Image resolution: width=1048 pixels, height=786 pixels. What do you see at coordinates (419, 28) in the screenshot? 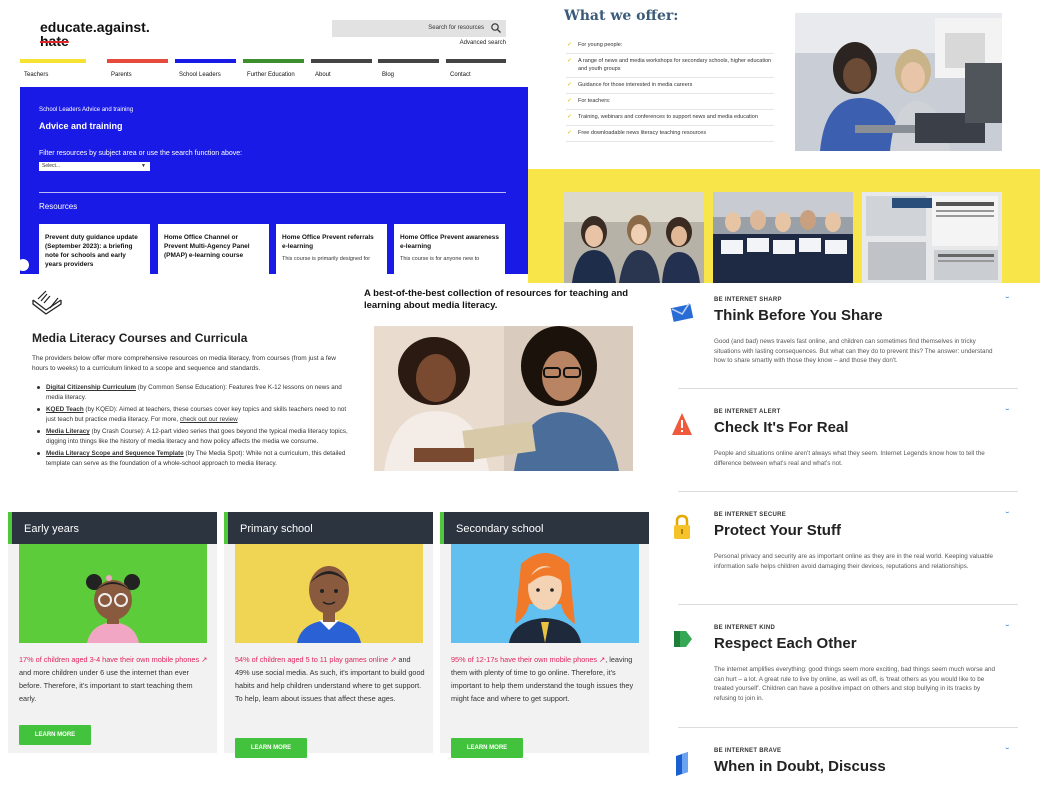
I see `search-input: Search for resources` at bounding box center [419, 28].